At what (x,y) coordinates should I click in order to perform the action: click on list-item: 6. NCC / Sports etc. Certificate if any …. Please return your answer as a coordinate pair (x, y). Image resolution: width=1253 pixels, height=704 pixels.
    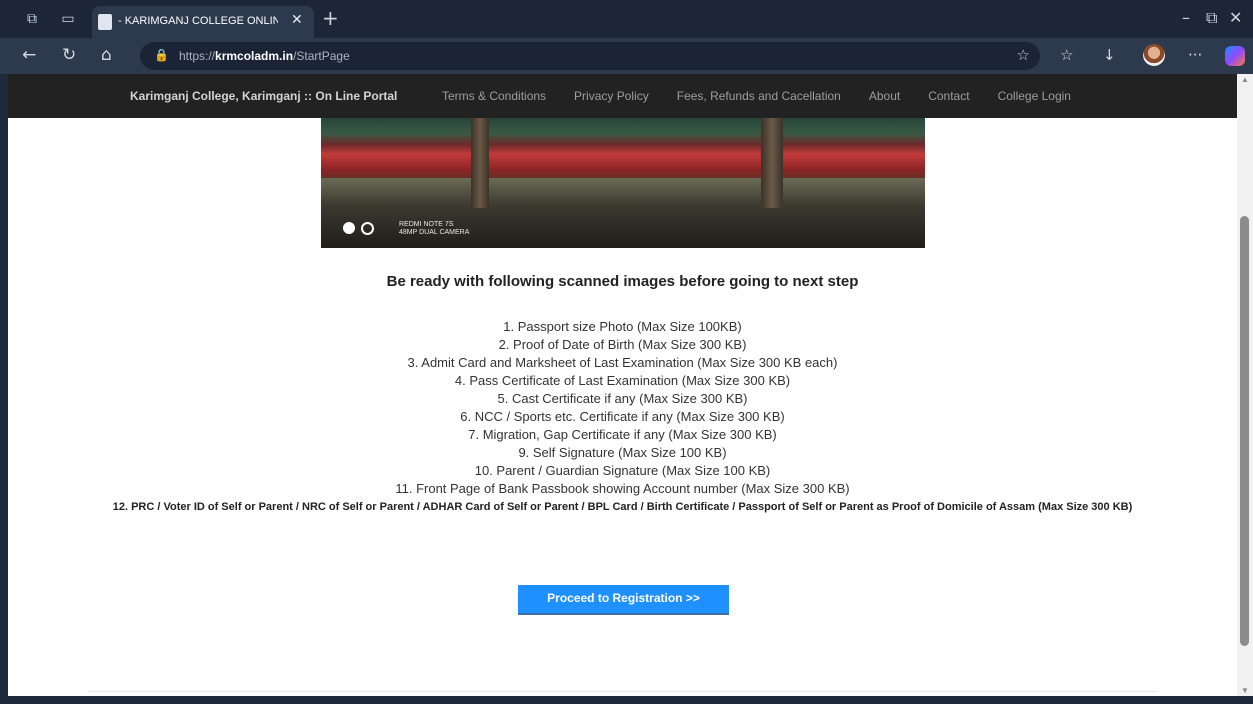
    Looking at the image, I should click on (622, 416).